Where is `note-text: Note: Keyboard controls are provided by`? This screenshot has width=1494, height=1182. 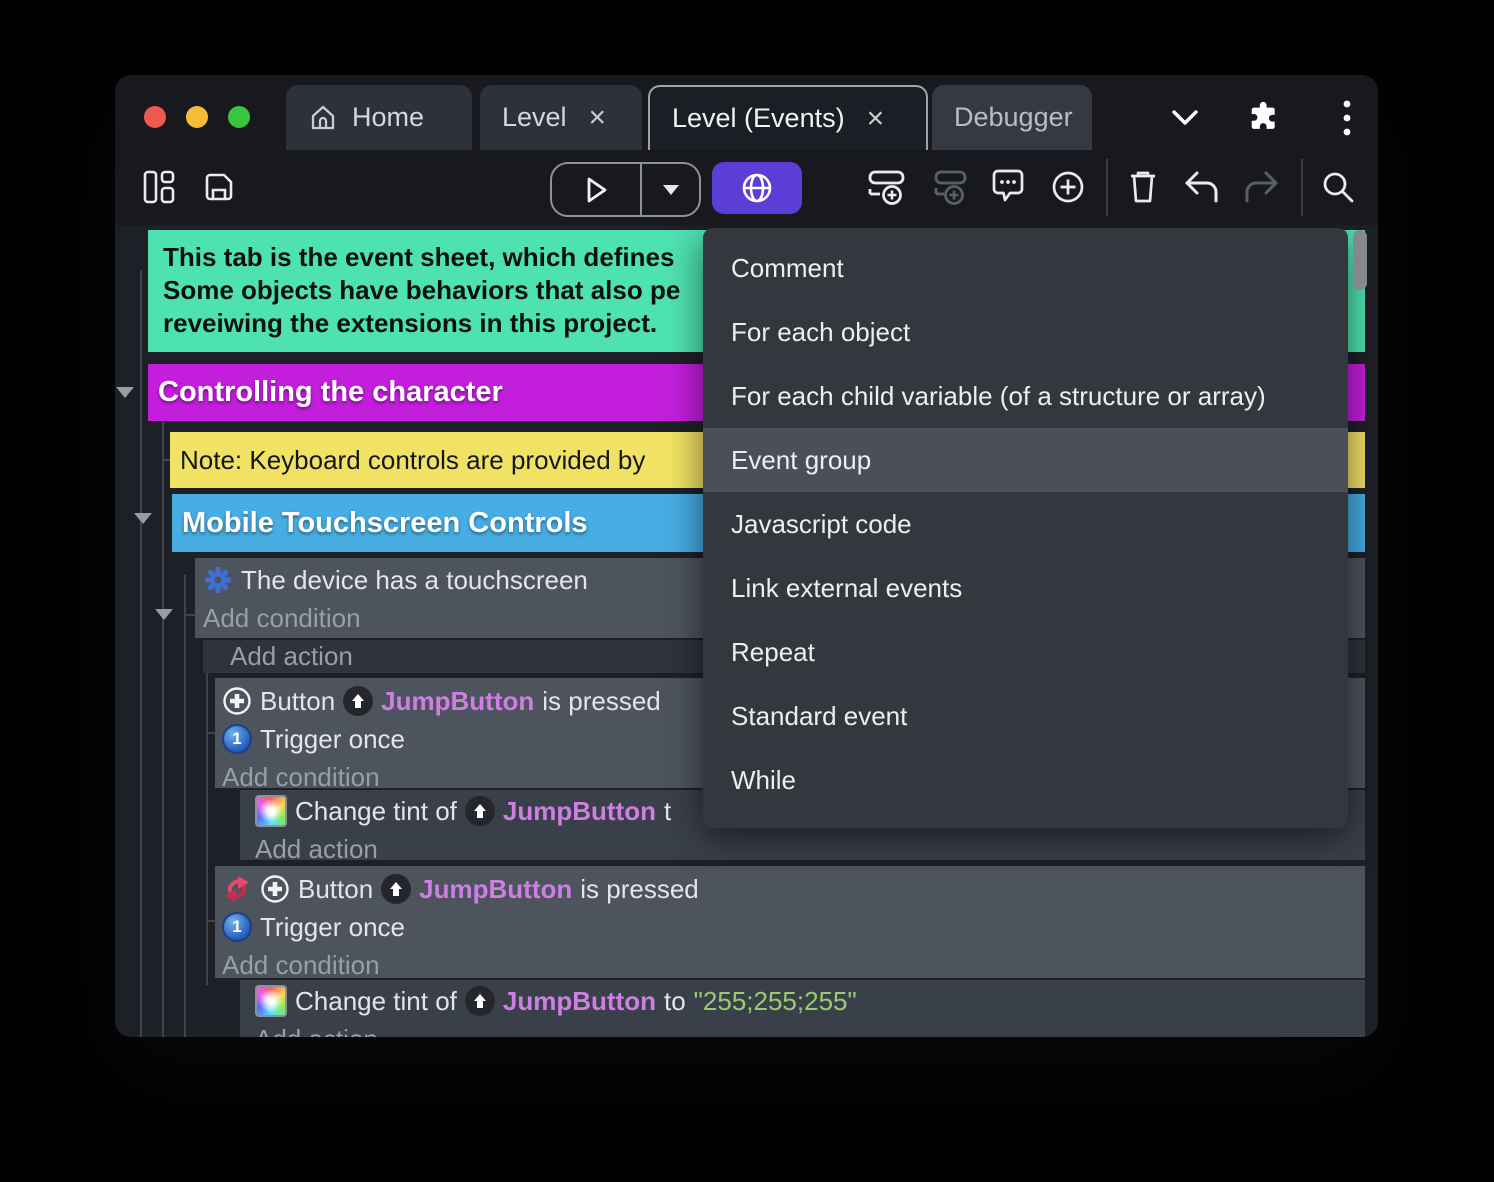
note-text: Note: Keyboard controls are provided by is located at coordinates (413, 459).